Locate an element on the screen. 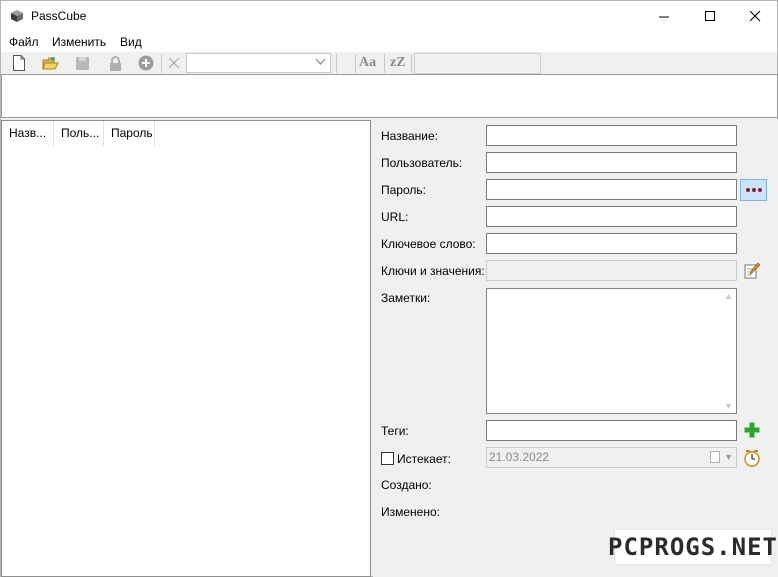 The image size is (778, 577). watermark: PCPROGS.NET is located at coordinates (692, 547).